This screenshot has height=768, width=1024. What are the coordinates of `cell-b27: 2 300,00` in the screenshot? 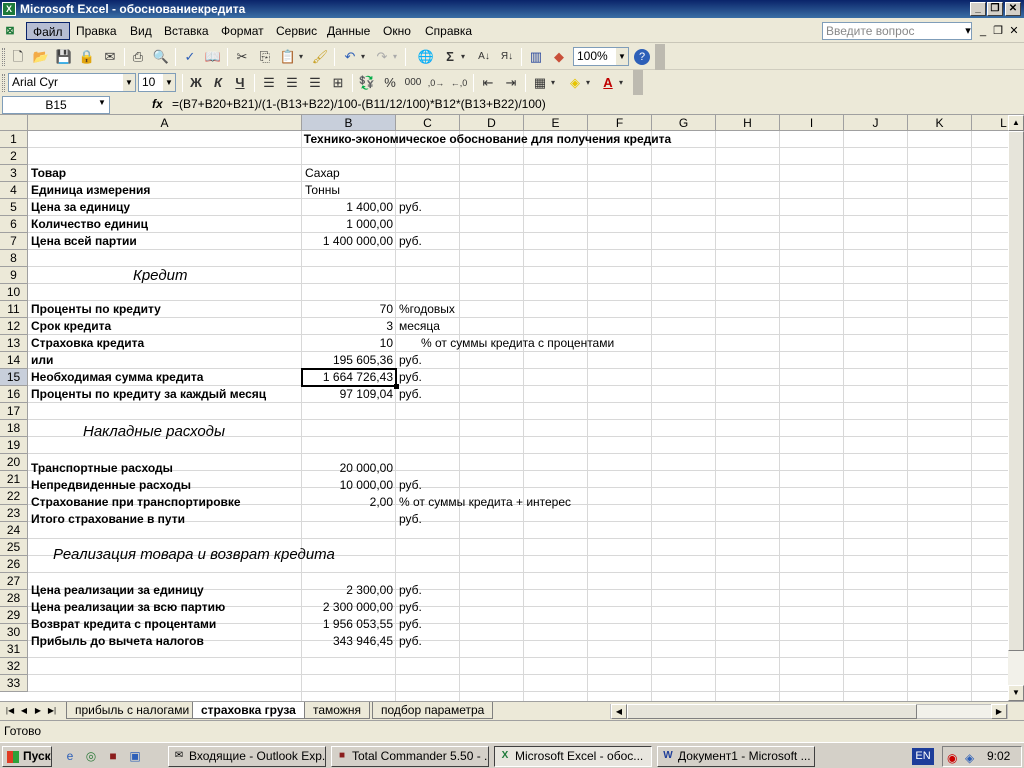 It's located at (349, 590).